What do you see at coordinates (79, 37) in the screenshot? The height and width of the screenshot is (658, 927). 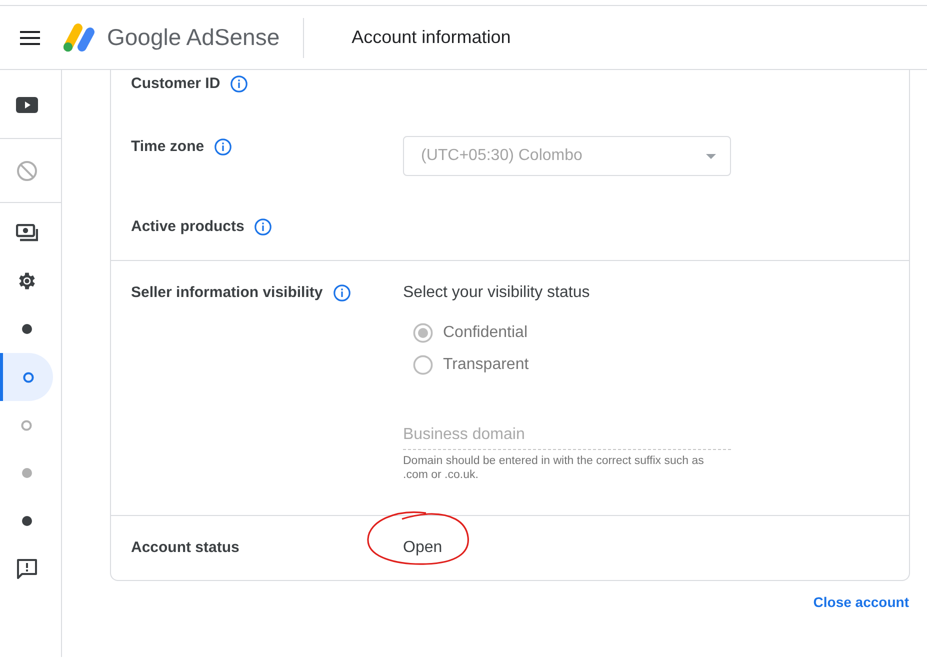 I see `logo-icon` at bounding box center [79, 37].